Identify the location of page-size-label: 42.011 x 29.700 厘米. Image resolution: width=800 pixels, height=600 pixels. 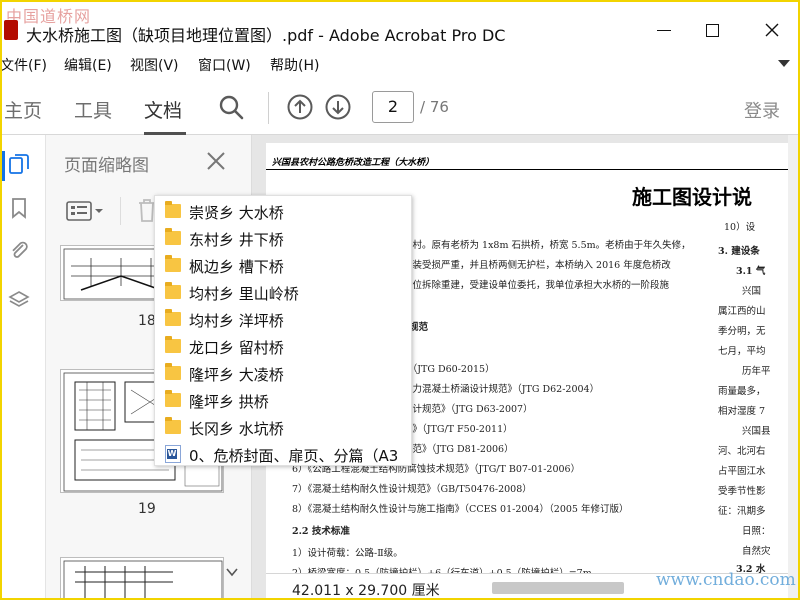
(366, 591).